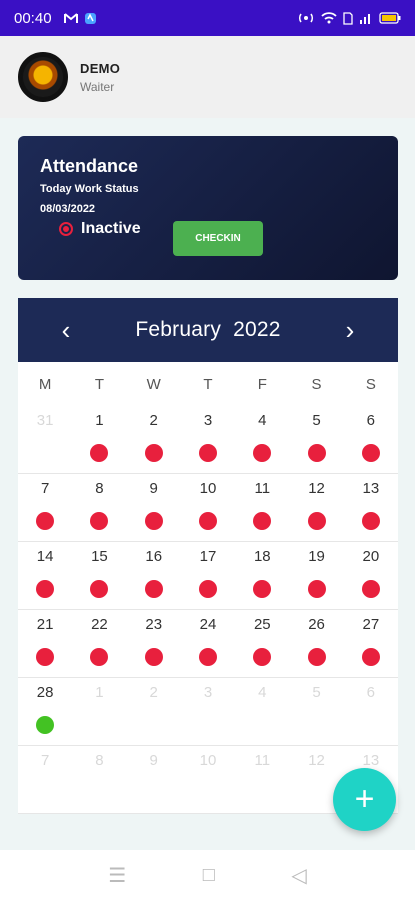 The width and height of the screenshot is (415, 900). What do you see at coordinates (209, 875) in the screenshot?
I see `home-icon: □` at bounding box center [209, 875].